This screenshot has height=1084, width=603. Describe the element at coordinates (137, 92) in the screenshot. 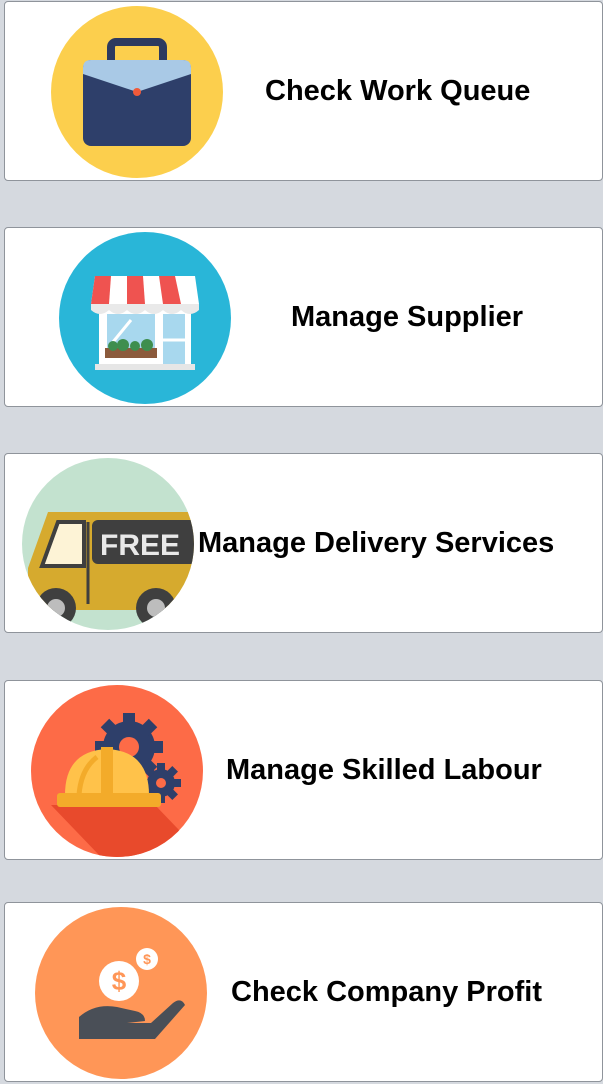

I see `briefcase-icon` at that location.